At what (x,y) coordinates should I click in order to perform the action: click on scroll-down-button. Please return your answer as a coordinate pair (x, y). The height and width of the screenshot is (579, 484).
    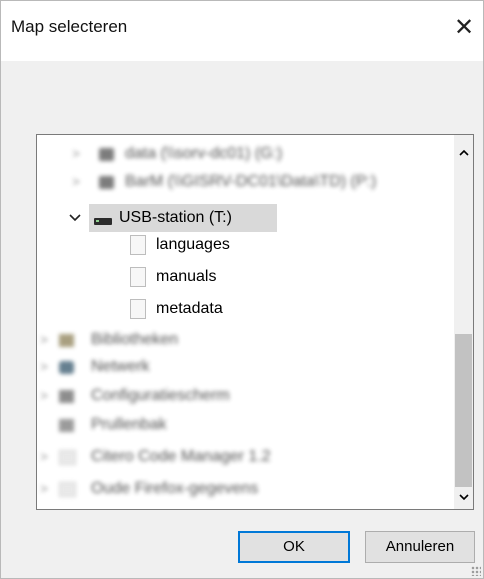
    Looking at the image, I should click on (463, 497).